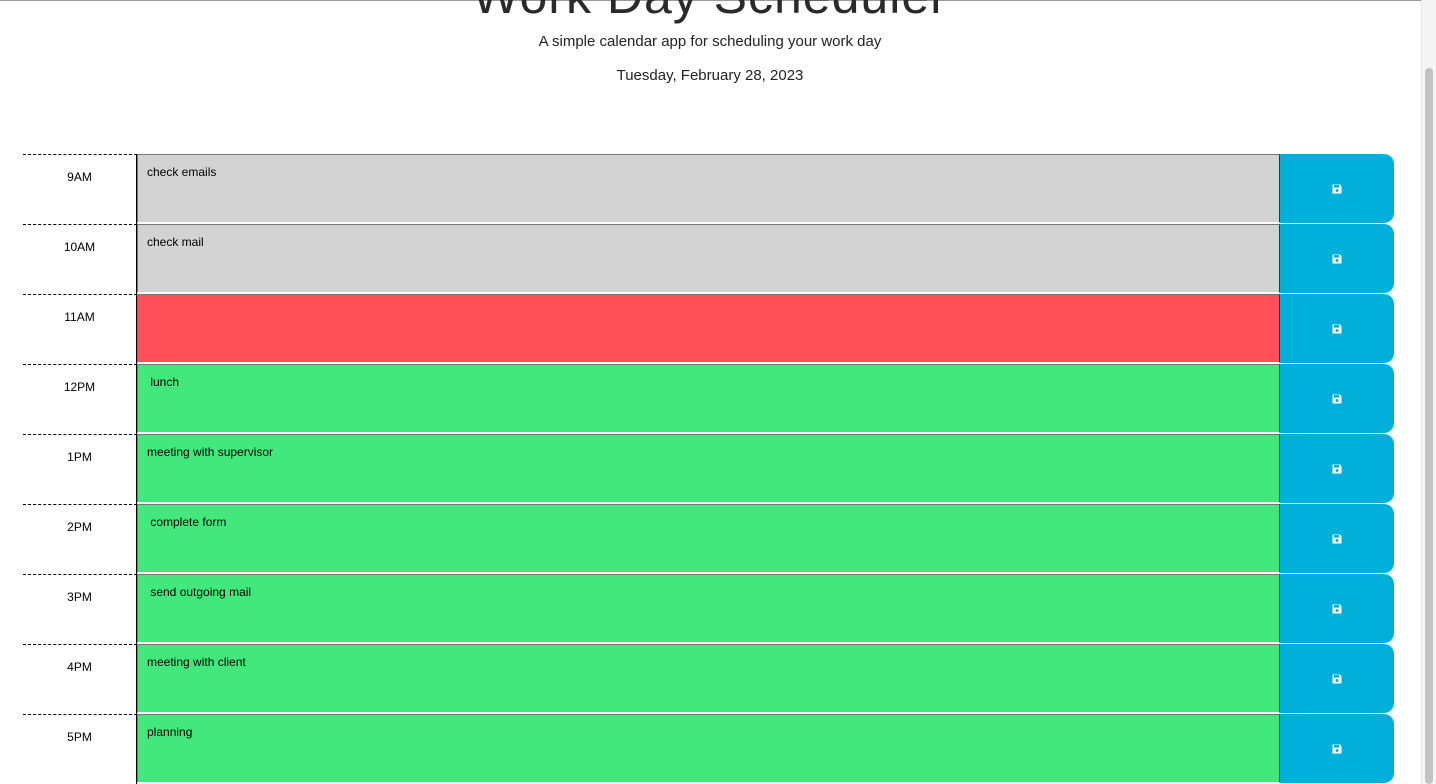  I want to click on event-description-input: check mail, so click(708, 258).